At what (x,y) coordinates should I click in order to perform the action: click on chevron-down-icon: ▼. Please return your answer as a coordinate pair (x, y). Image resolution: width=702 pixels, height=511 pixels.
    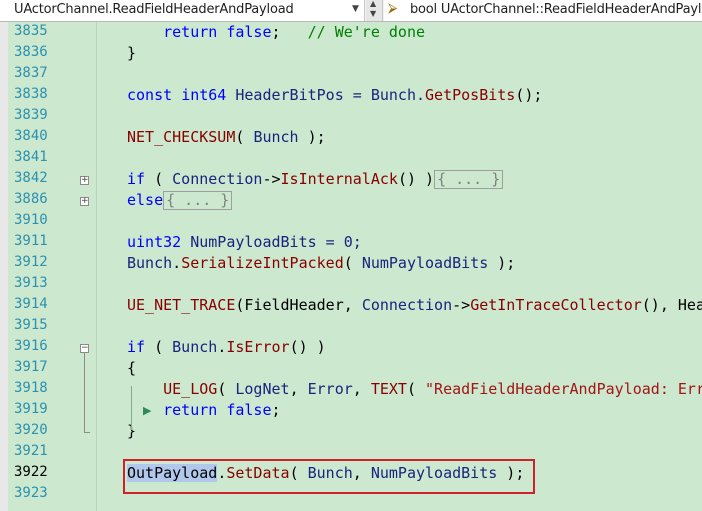
    Looking at the image, I should click on (355, 9).